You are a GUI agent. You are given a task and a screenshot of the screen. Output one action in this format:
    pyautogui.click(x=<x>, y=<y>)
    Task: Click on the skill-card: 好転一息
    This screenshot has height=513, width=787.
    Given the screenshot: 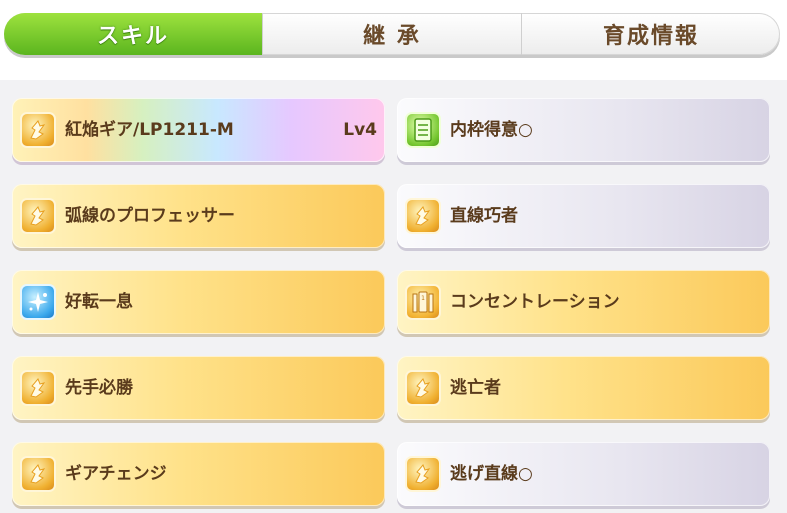 What is the action you would take?
    pyautogui.click(x=198, y=302)
    